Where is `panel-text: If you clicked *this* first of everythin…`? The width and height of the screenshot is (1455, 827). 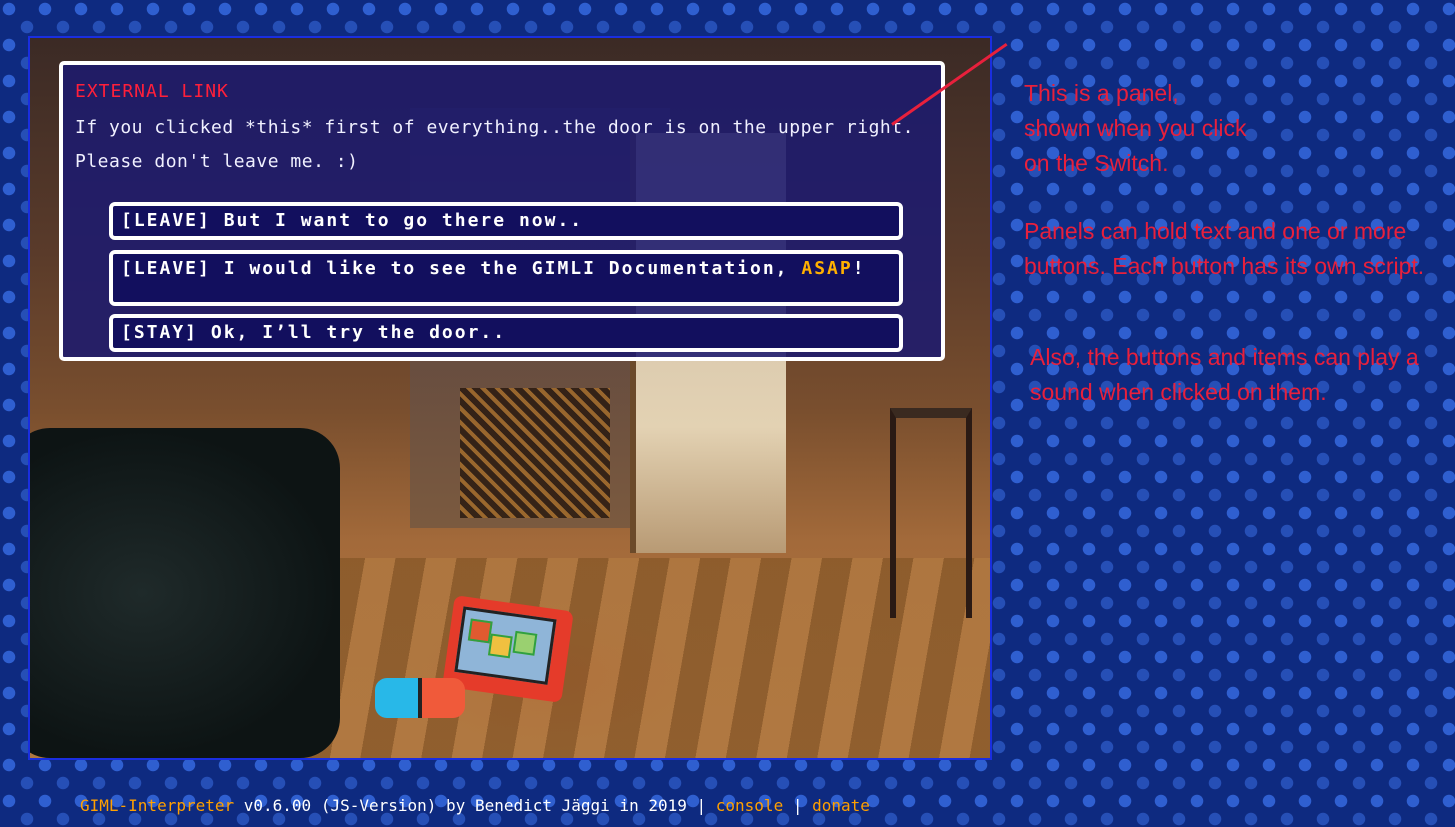
panel-text: If you clicked *this* first of everythin… is located at coordinates (494, 144).